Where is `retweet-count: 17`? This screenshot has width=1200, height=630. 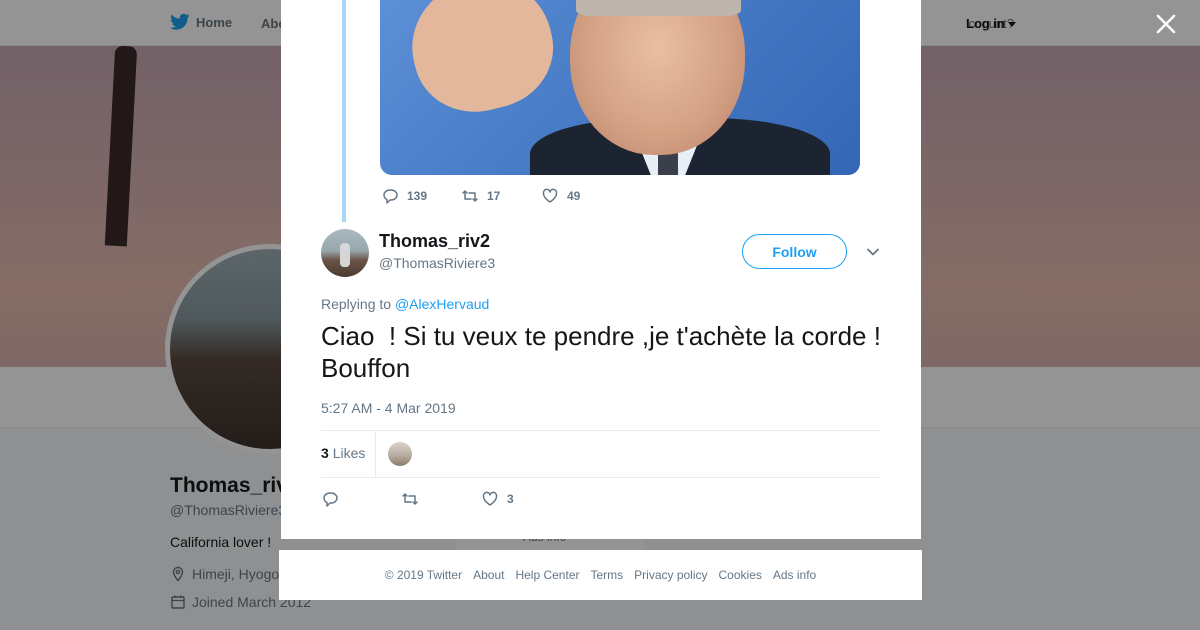 retweet-count: 17 is located at coordinates (494, 196).